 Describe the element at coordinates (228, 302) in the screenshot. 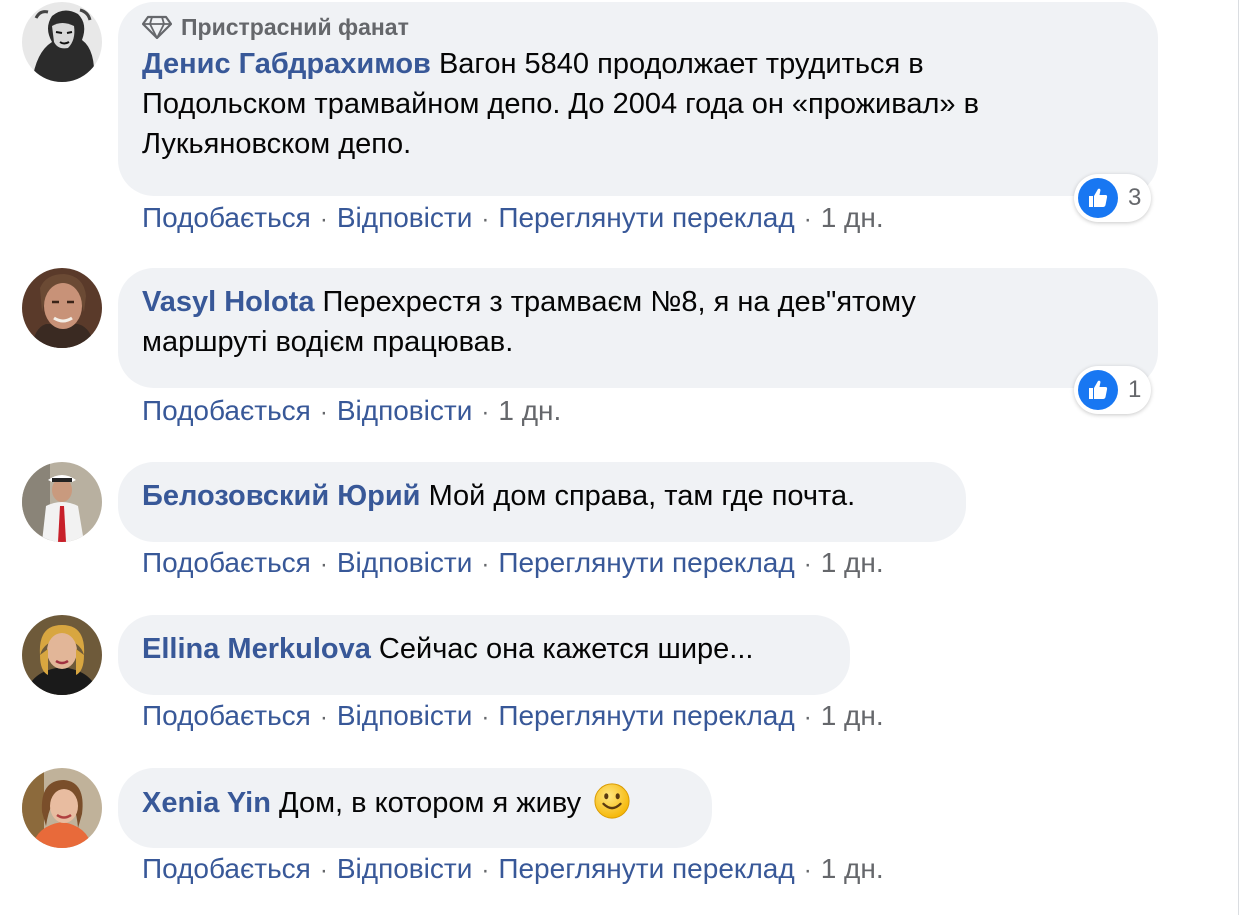

I see `comment-author: Vasyl Holota` at that location.